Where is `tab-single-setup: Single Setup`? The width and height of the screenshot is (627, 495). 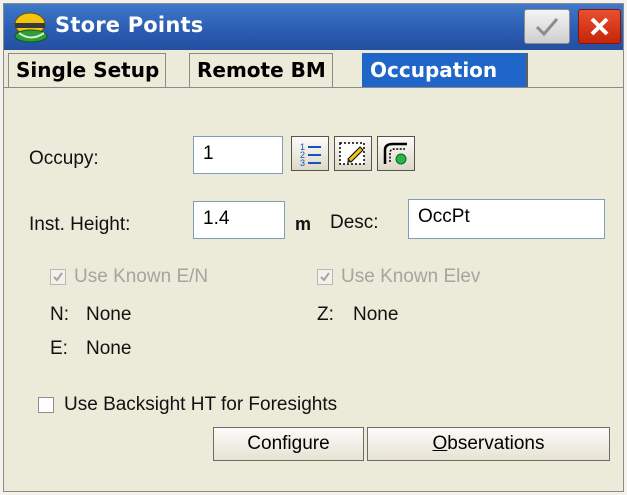
tab-single-setup: Single Setup is located at coordinates (87, 70).